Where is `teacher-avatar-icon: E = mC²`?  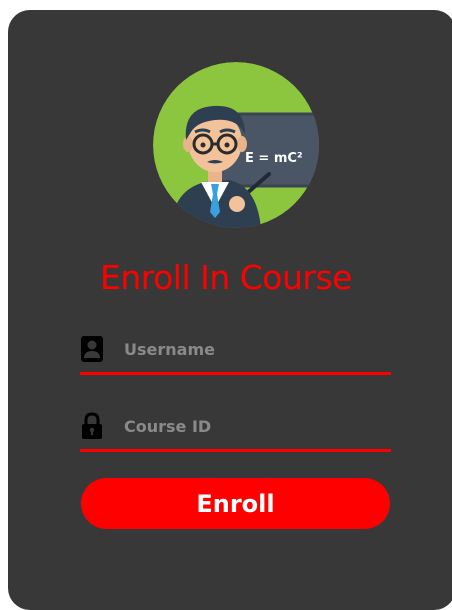
teacher-avatar-icon: E = mC² is located at coordinates (236, 145).